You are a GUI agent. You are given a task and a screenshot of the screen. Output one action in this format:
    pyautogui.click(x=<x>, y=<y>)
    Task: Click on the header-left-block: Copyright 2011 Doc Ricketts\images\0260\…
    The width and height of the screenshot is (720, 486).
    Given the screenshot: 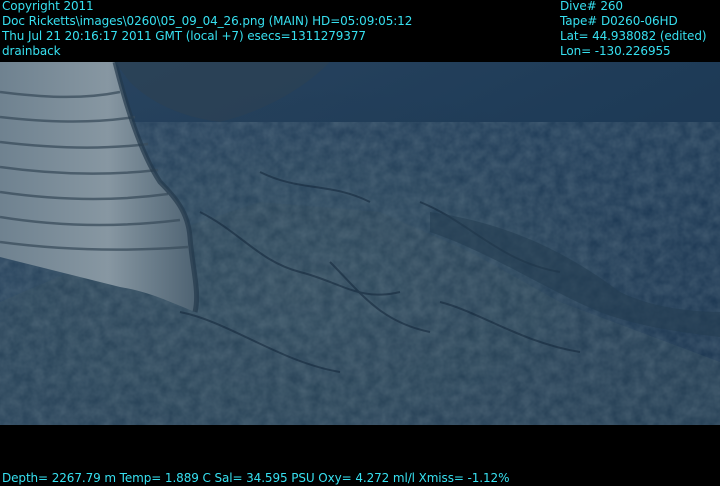 What is the action you would take?
    pyautogui.click(x=207, y=29)
    